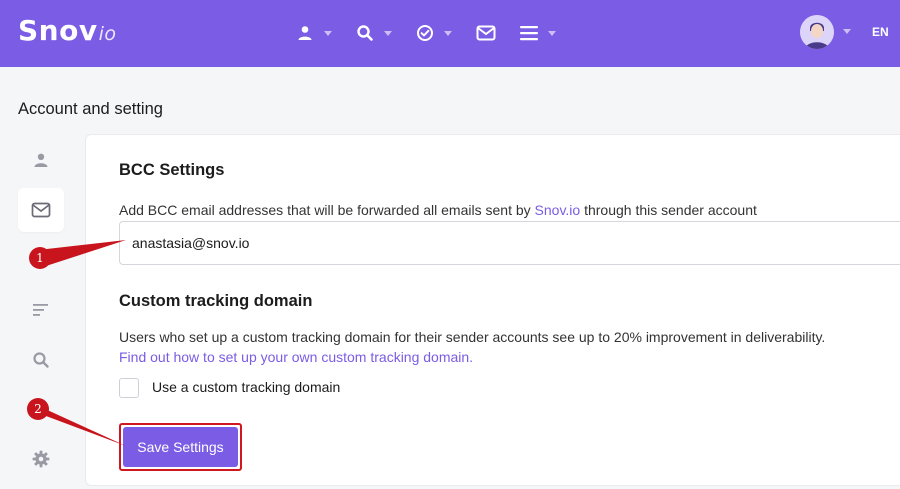  I want to click on menu-icon, so click(529, 33).